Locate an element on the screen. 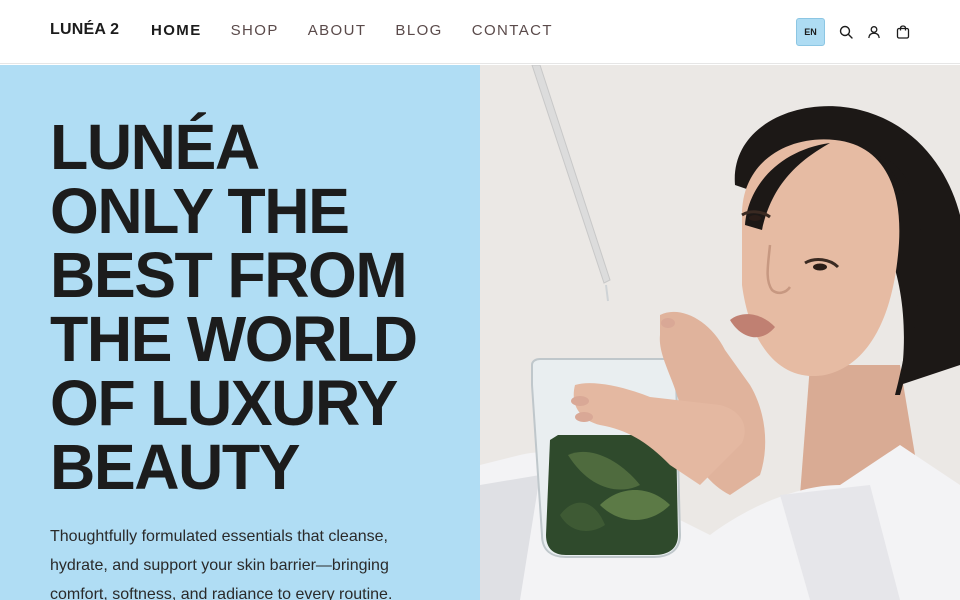 This screenshot has width=960, height=600. main-nav: HOME SHOP ABOUT BLOG CONTACT is located at coordinates (366, 31).